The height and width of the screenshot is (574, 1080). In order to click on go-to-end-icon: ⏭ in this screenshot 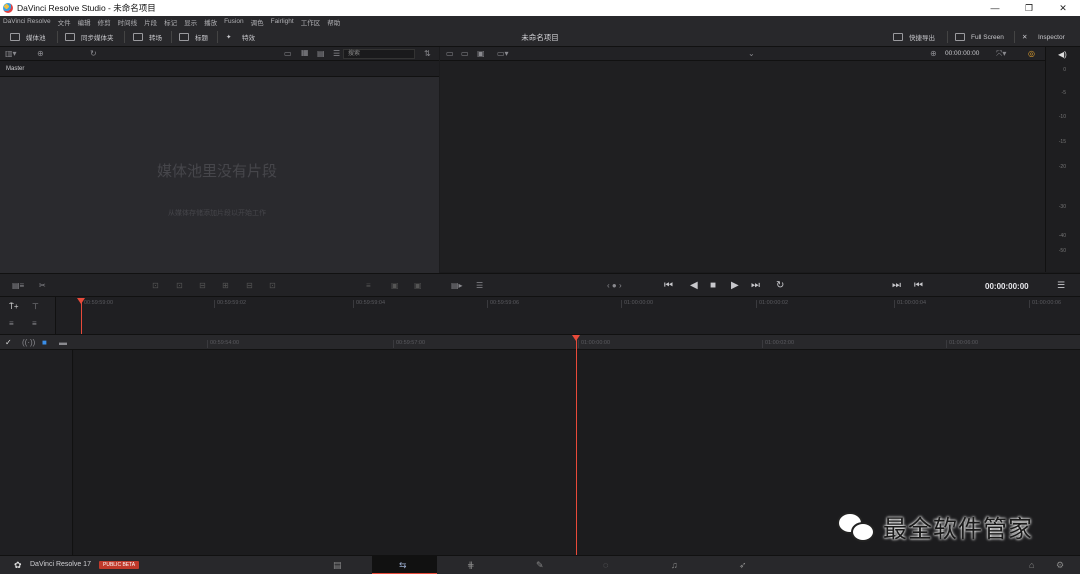, I will do `click(755, 285)`.